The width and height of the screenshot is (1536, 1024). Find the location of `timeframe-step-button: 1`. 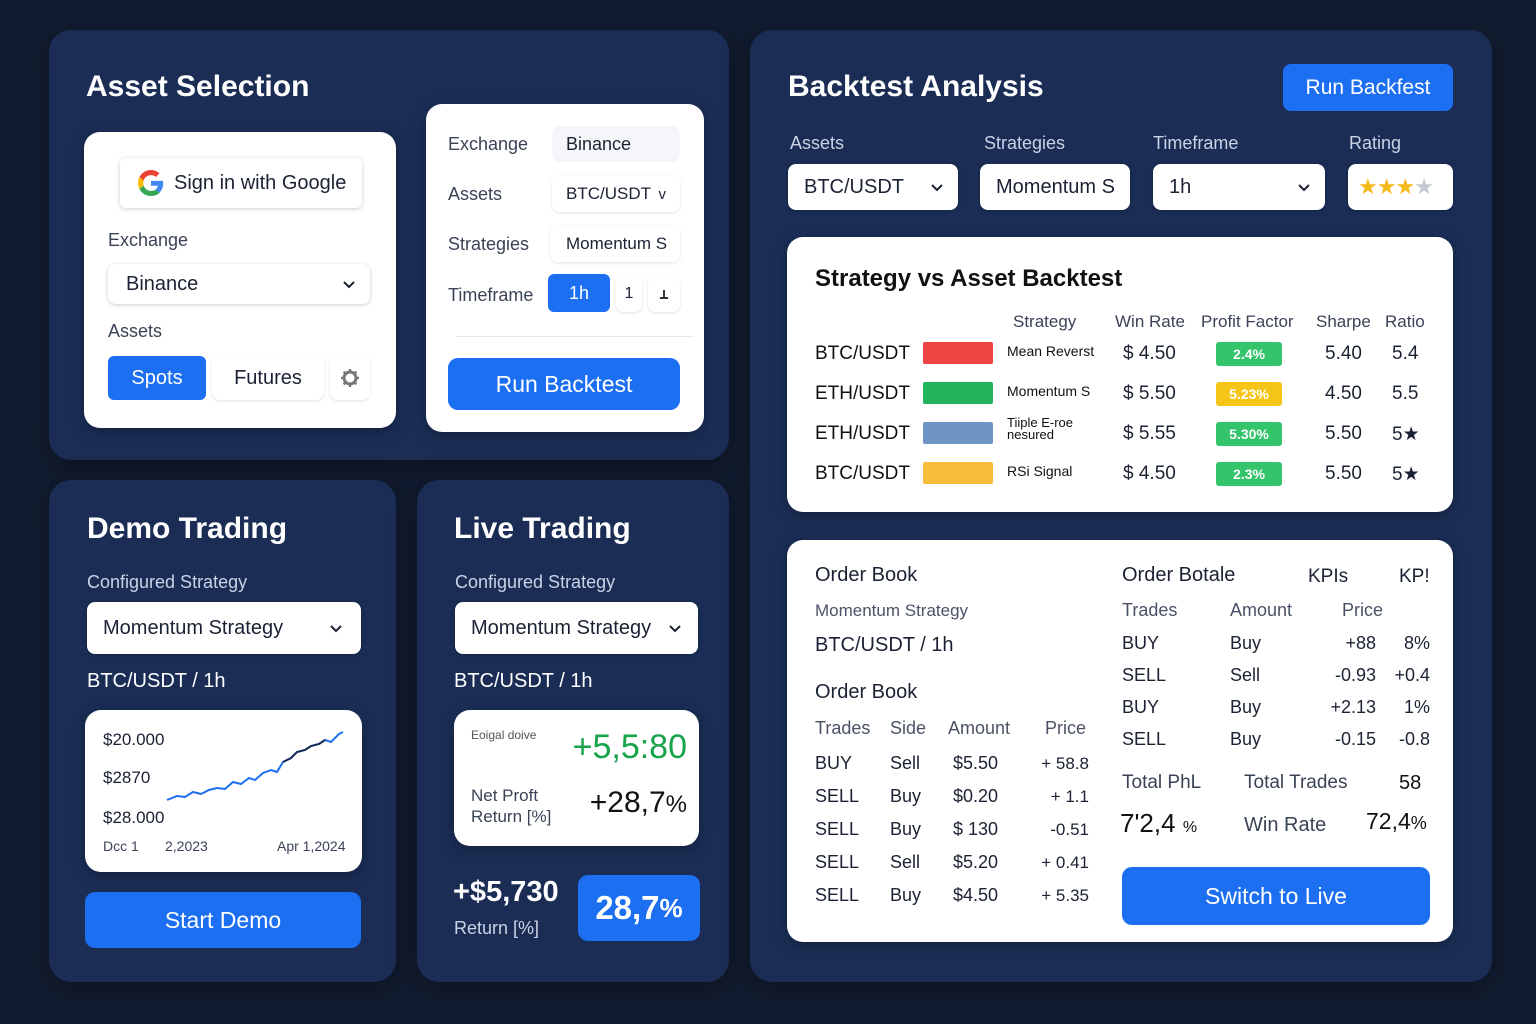

timeframe-step-button: 1 is located at coordinates (629, 294).